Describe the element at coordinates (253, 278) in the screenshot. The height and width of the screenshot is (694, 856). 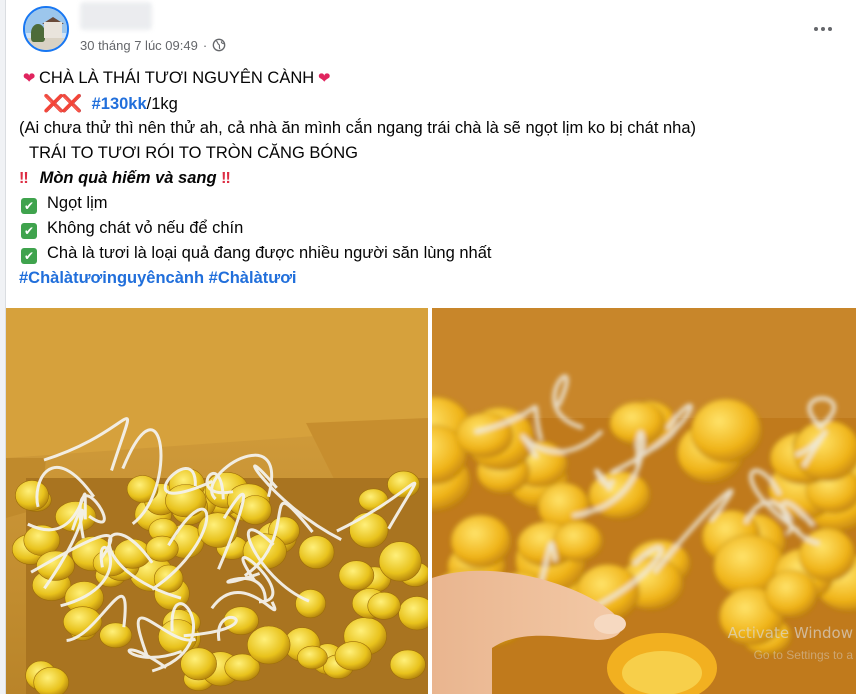
I see `hashtag-link: #Chàlàtươi` at that location.